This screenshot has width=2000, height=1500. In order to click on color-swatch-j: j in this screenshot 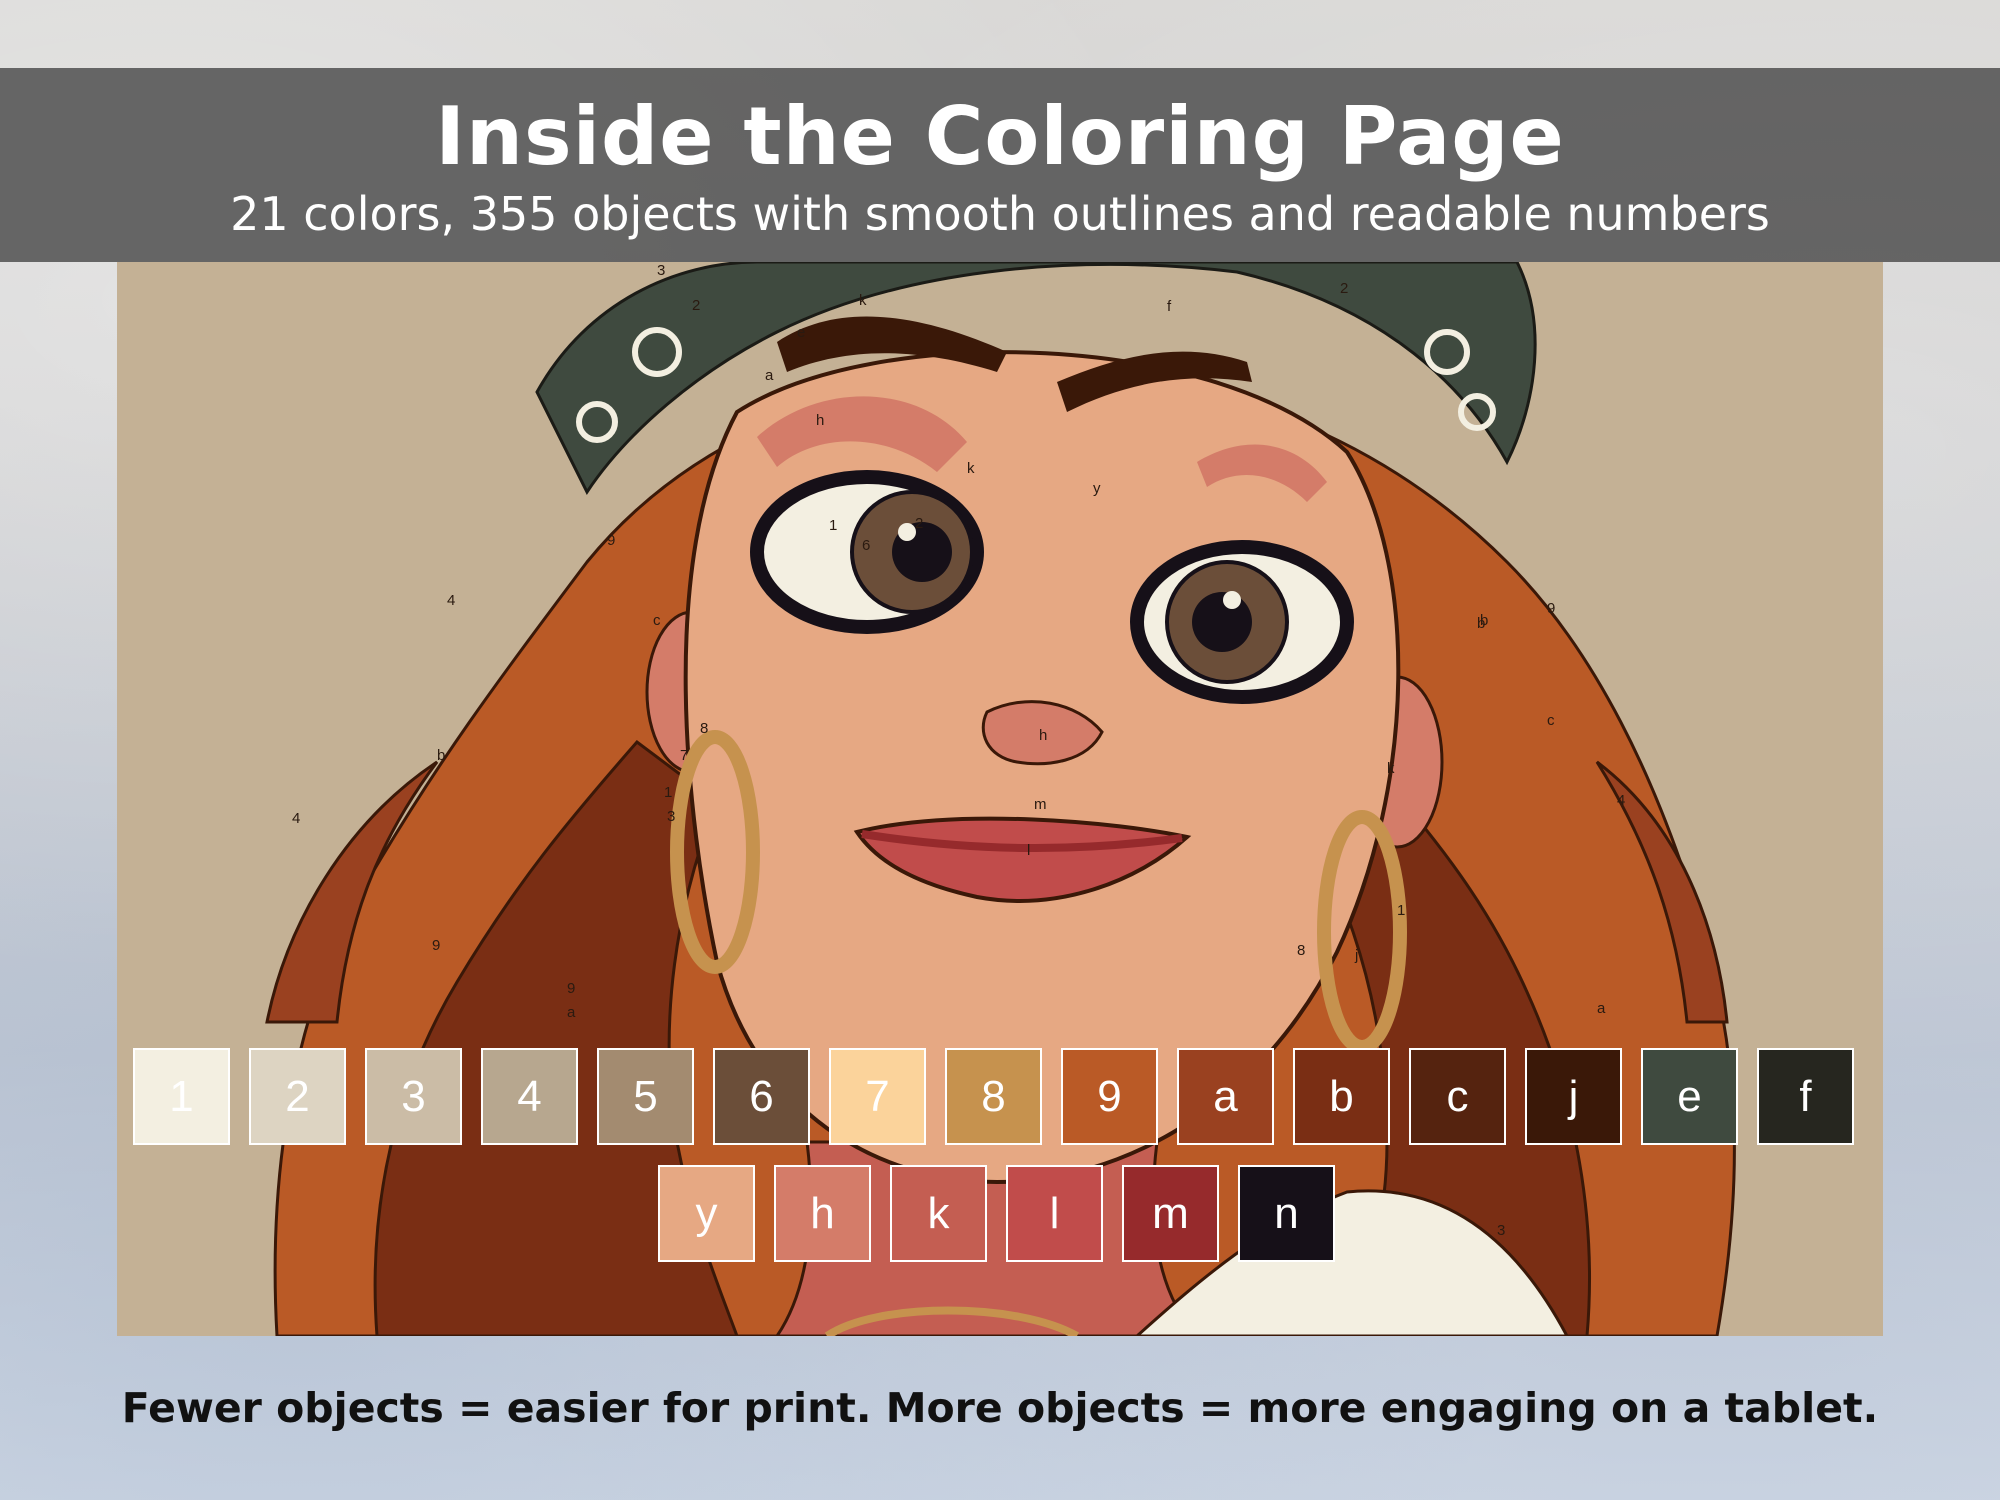, I will do `click(1573, 1096)`.